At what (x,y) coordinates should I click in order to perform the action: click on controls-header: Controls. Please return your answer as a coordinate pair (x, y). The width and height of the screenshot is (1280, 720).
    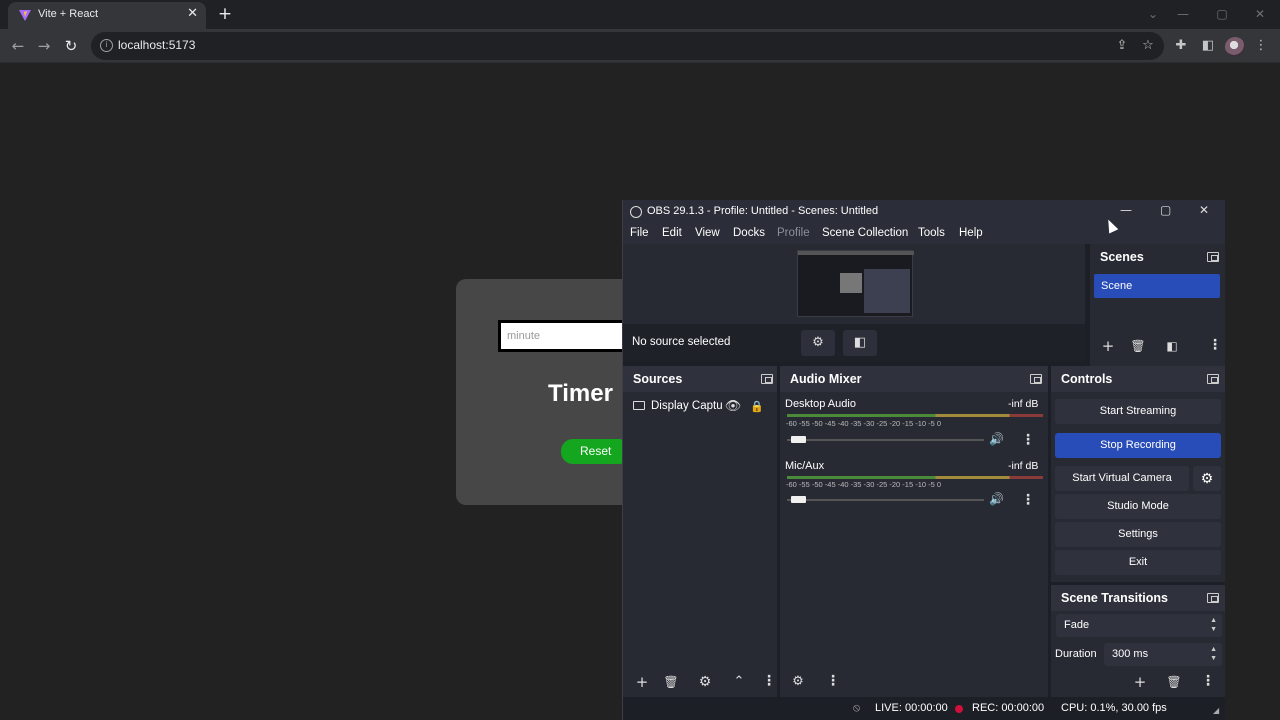
    Looking at the image, I should click on (1138, 379).